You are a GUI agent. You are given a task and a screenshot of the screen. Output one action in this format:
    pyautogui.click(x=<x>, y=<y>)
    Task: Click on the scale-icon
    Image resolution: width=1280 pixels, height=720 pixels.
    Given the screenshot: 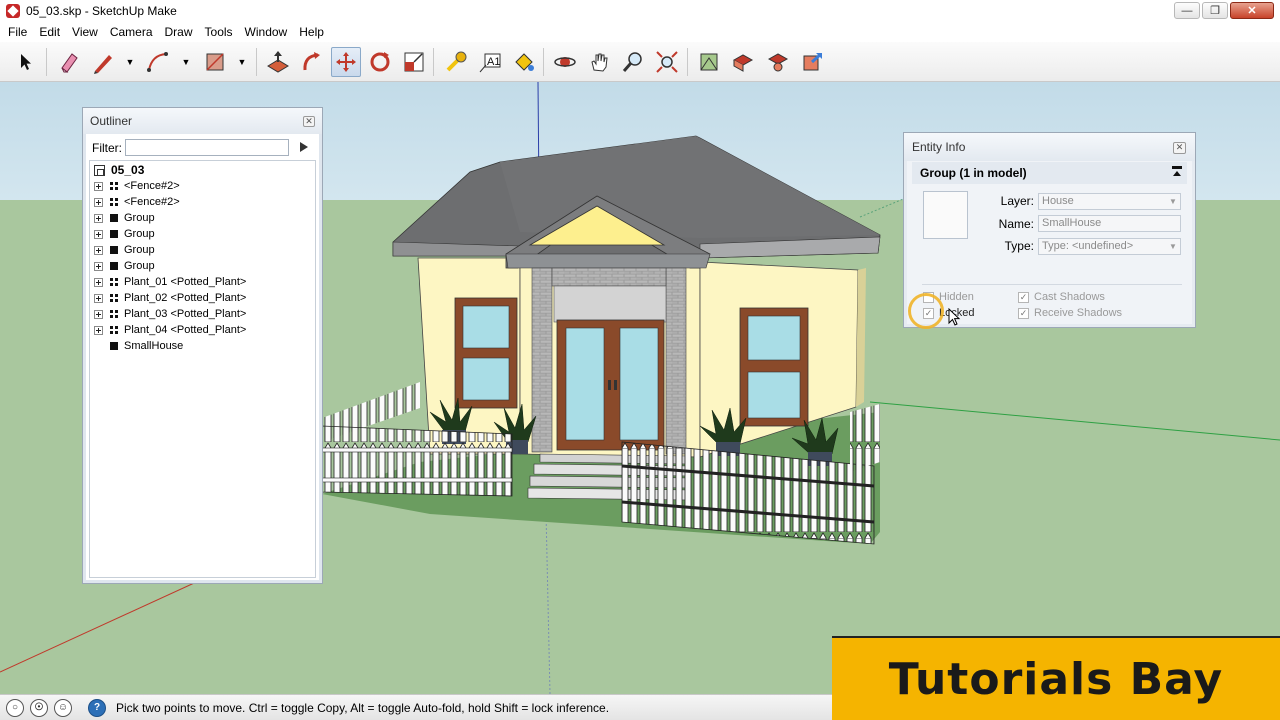 What is the action you would take?
    pyautogui.click(x=414, y=62)
    